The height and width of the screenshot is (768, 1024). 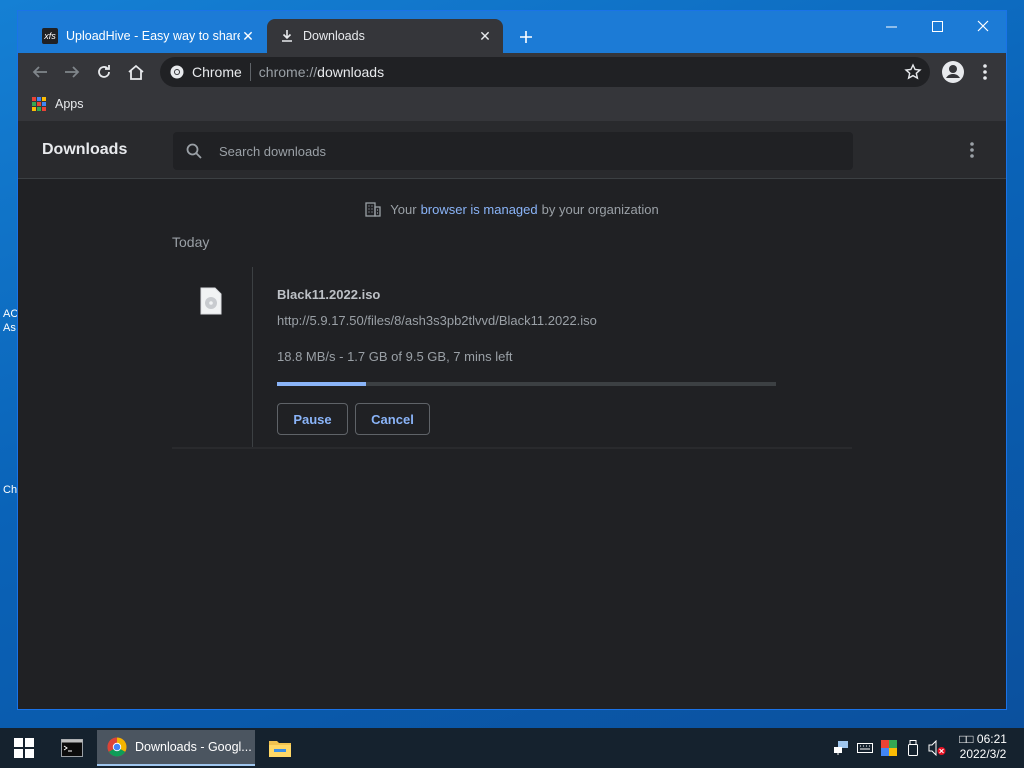 I want to click on tab-uploadhive: xfs UploadHive - Easy way to share y ✕, so click(x=148, y=36).